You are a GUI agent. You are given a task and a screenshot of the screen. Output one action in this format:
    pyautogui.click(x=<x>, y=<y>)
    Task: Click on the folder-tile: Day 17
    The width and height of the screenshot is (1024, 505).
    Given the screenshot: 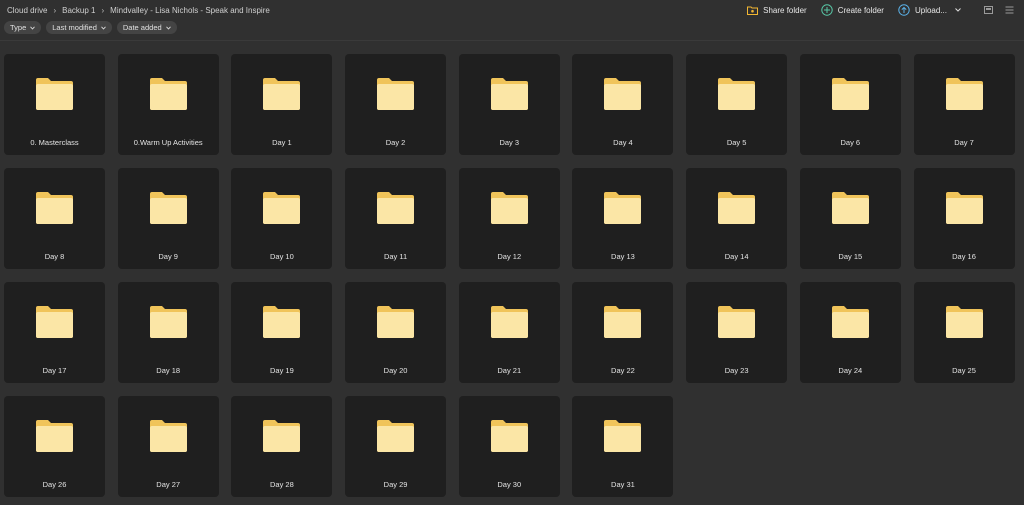 What is the action you would take?
    pyautogui.click(x=54, y=332)
    